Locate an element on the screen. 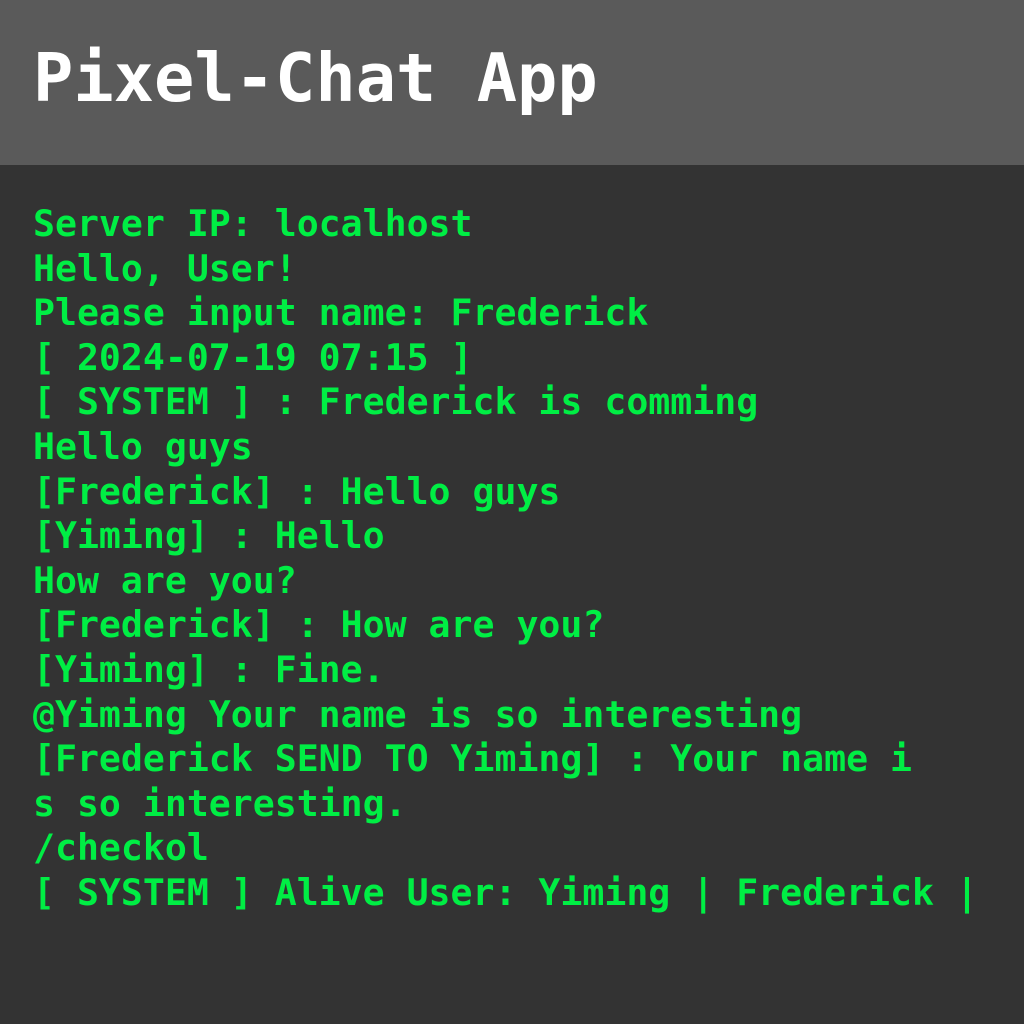 This screenshot has height=1024, width=1024. log-line-server-ip: Server IP: localhost is located at coordinates (253, 223).